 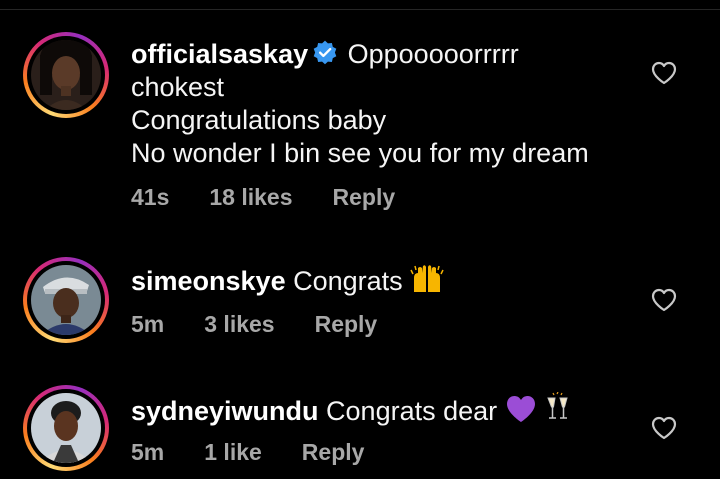 I want to click on comment-text: sydneyiwundu Congrats dear, so click(x=391, y=410).